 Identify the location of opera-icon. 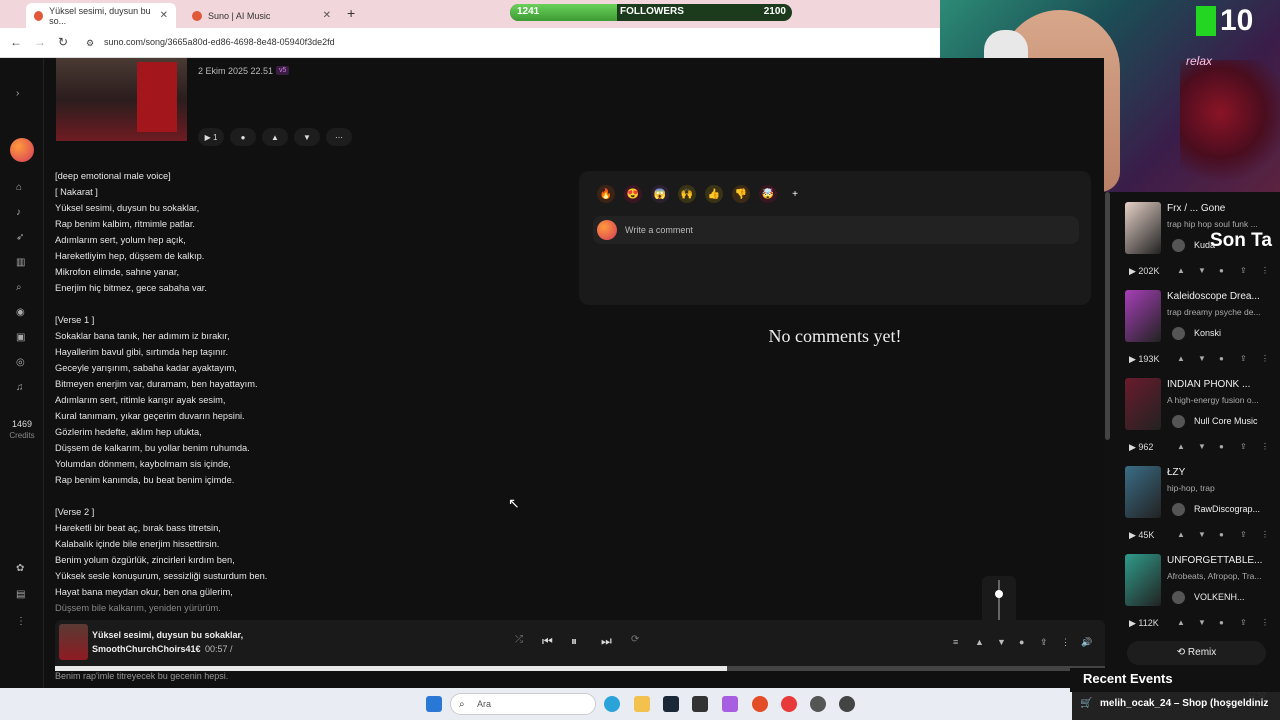
(789, 704).